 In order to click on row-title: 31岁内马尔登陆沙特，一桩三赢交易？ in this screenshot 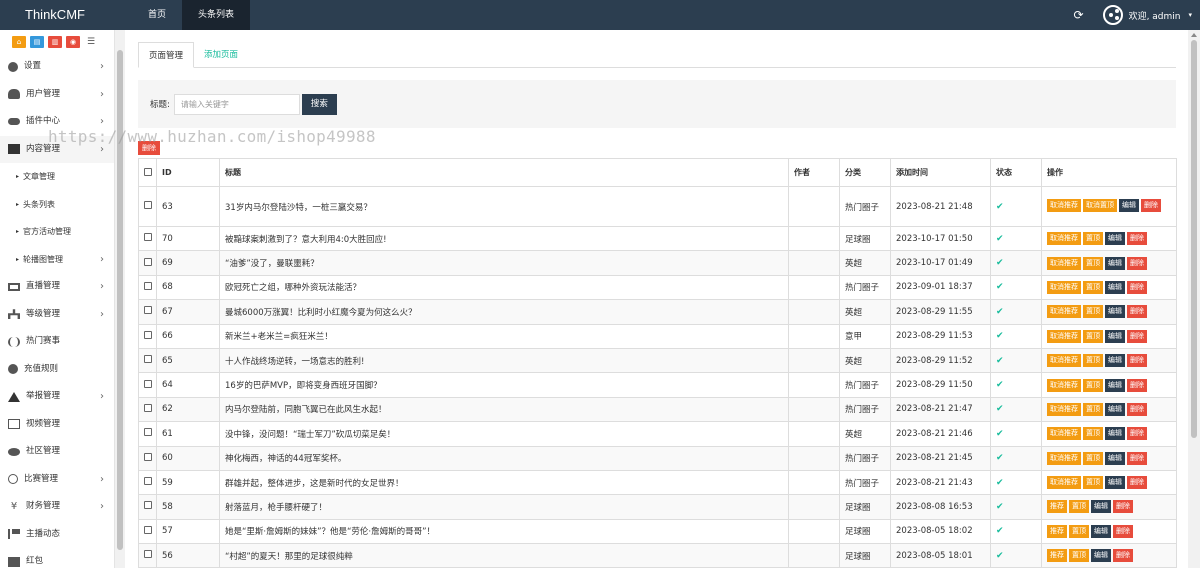, I will do `click(504, 206)`.